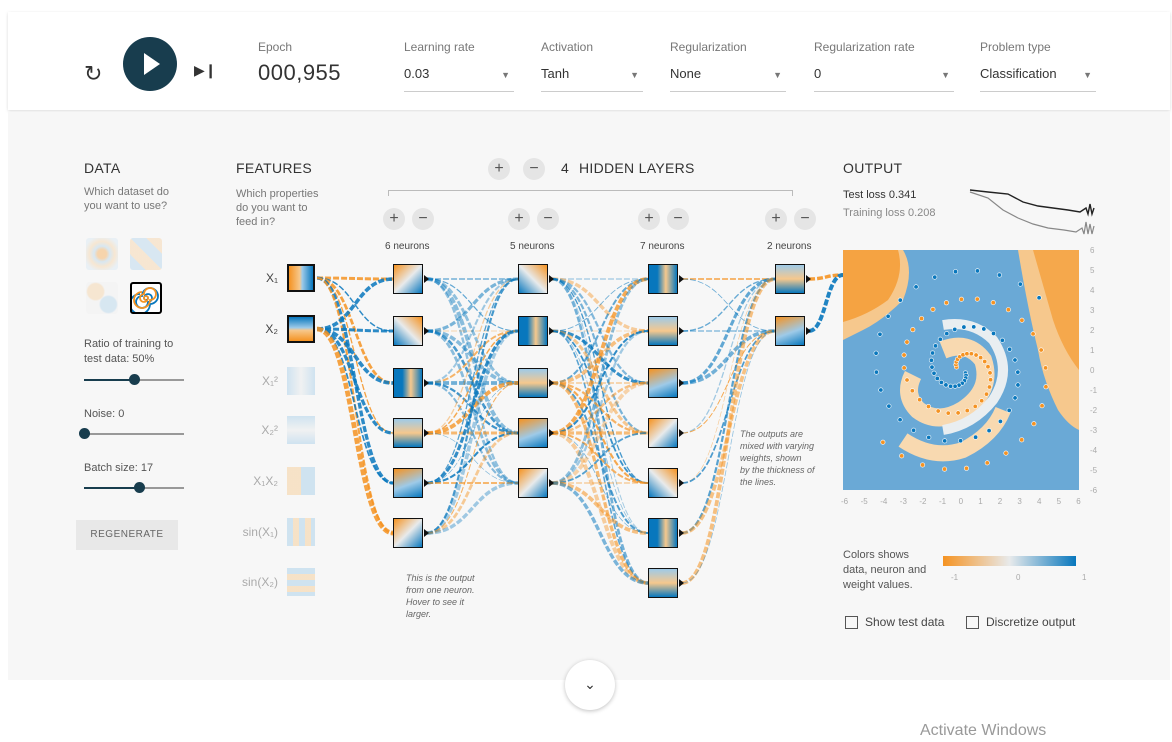  Describe the element at coordinates (972, 622) in the screenshot. I see `discretize-output-checkbox` at that location.